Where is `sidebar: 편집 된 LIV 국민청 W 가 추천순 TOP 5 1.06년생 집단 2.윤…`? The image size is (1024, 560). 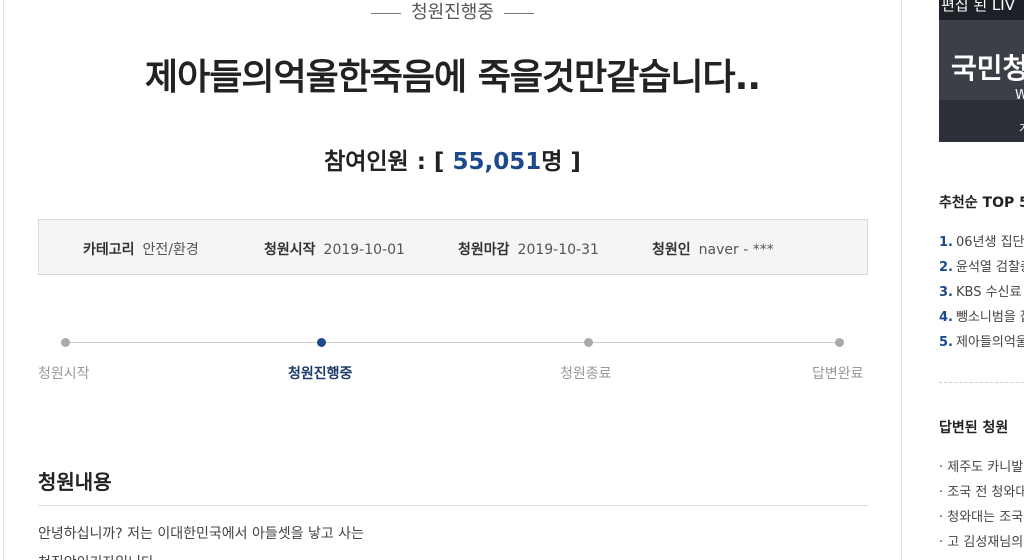 sidebar: 편집 된 LIV 국민청 W 가 추천순 TOP 5 1.06년생 집단 2.윤… is located at coordinates (964, 280).